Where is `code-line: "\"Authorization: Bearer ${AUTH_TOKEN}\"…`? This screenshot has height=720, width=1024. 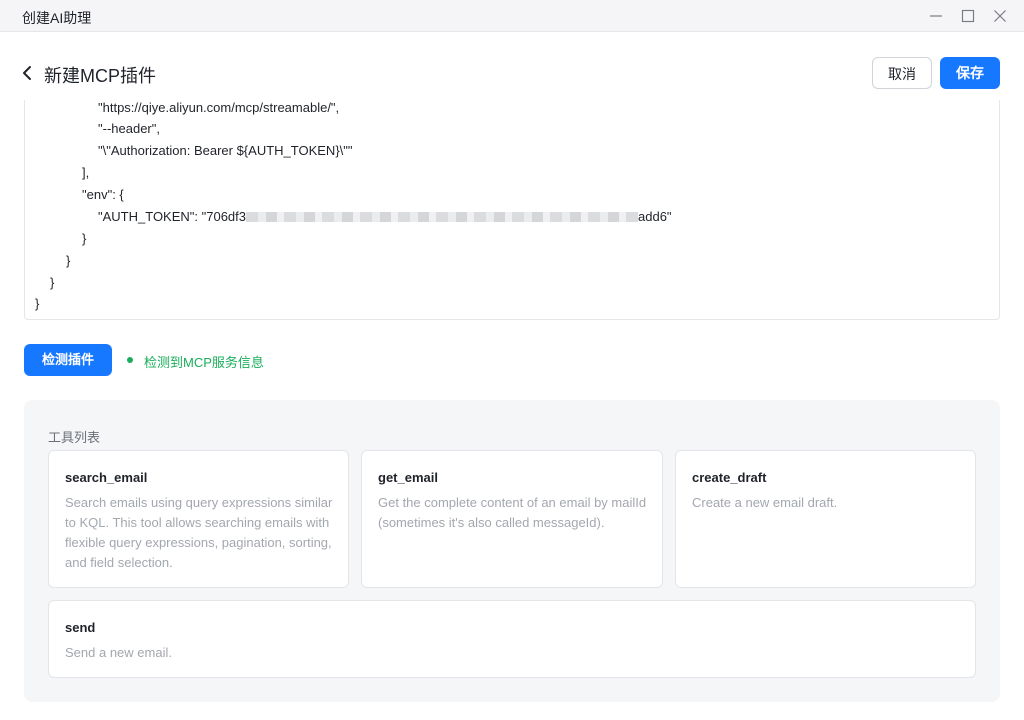 code-line: "\"Authorization: Bearer ${AUTH_TOKEN}\"… is located at coordinates (225, 150).